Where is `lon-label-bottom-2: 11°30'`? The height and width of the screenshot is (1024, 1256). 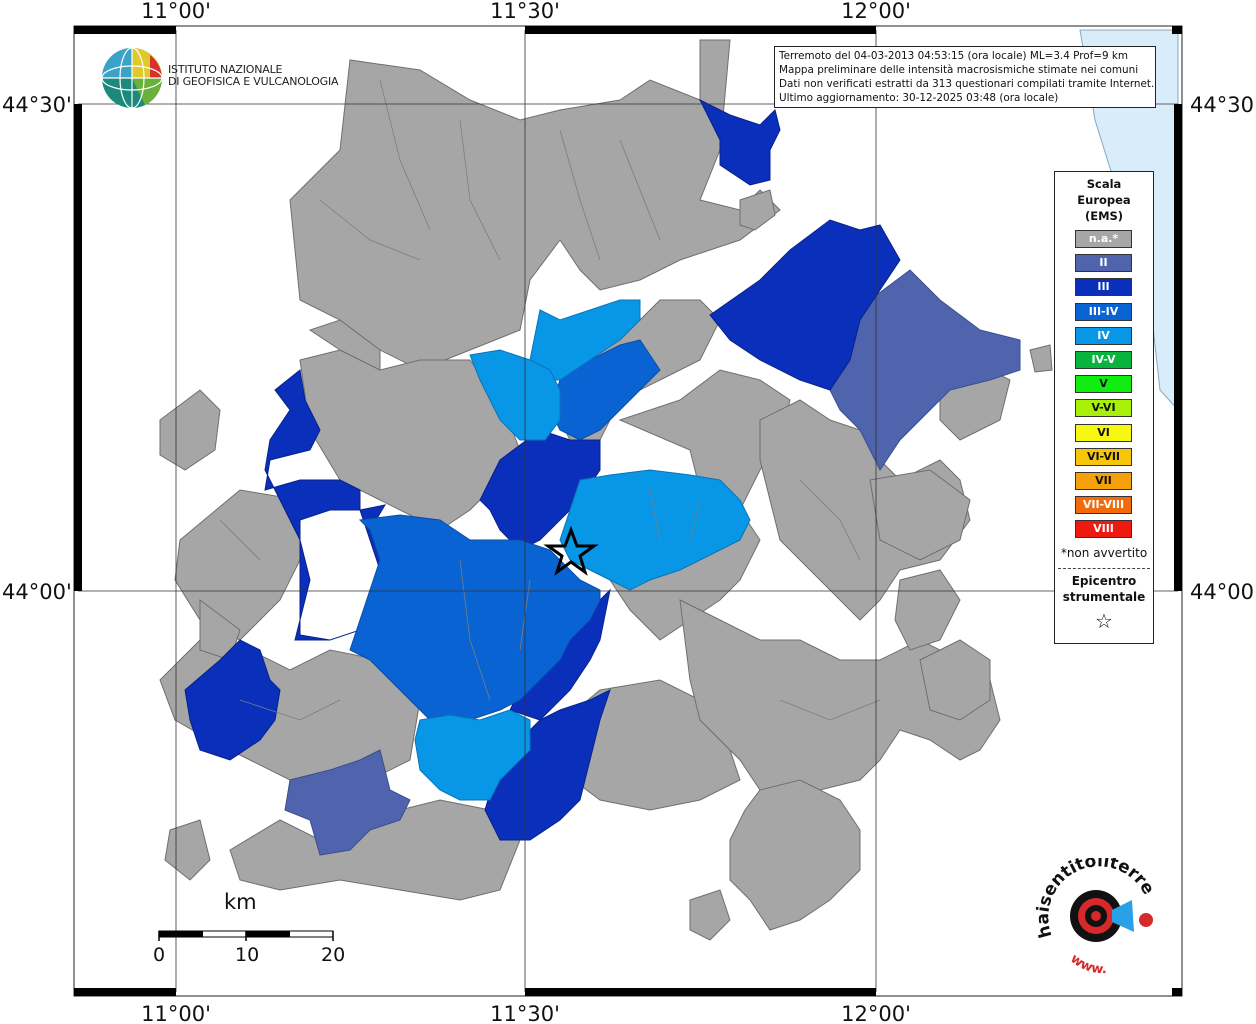
lon-label-bottom-2: 11°30' is located at coordinates (525, 1013).